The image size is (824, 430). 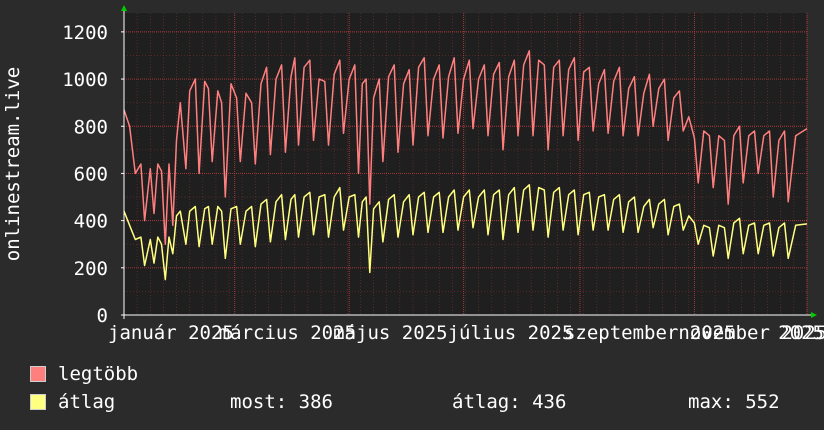 I want to click on y-tick-label: 400, so click(x=91, y=222).